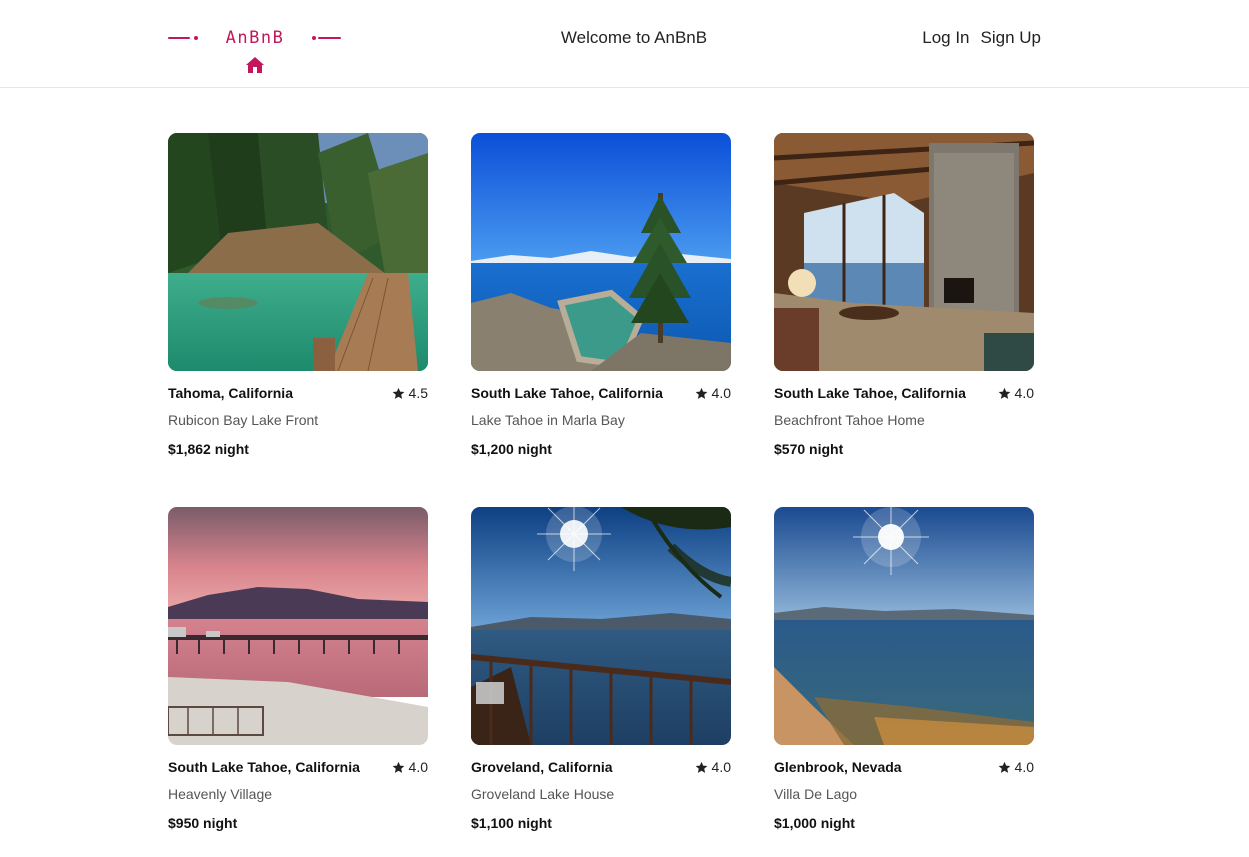 This screenshot has width=1249, height=857. Describe the element at coordinates (548, 420) in the screenshot. I see `listing-name: Lake Tahoe in Marla Bay` at that location.